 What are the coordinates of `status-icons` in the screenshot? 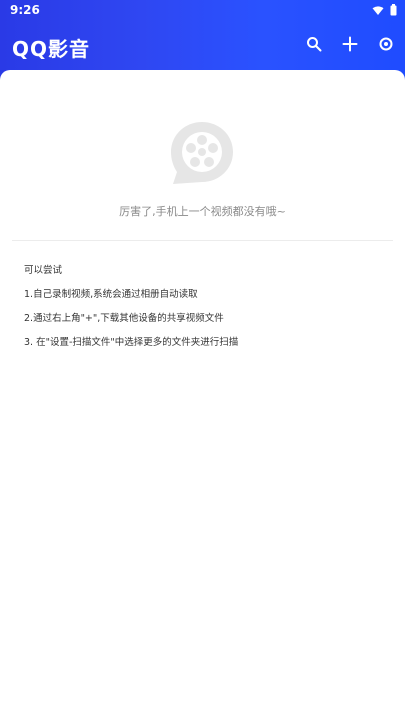 It's located at (384, 10).